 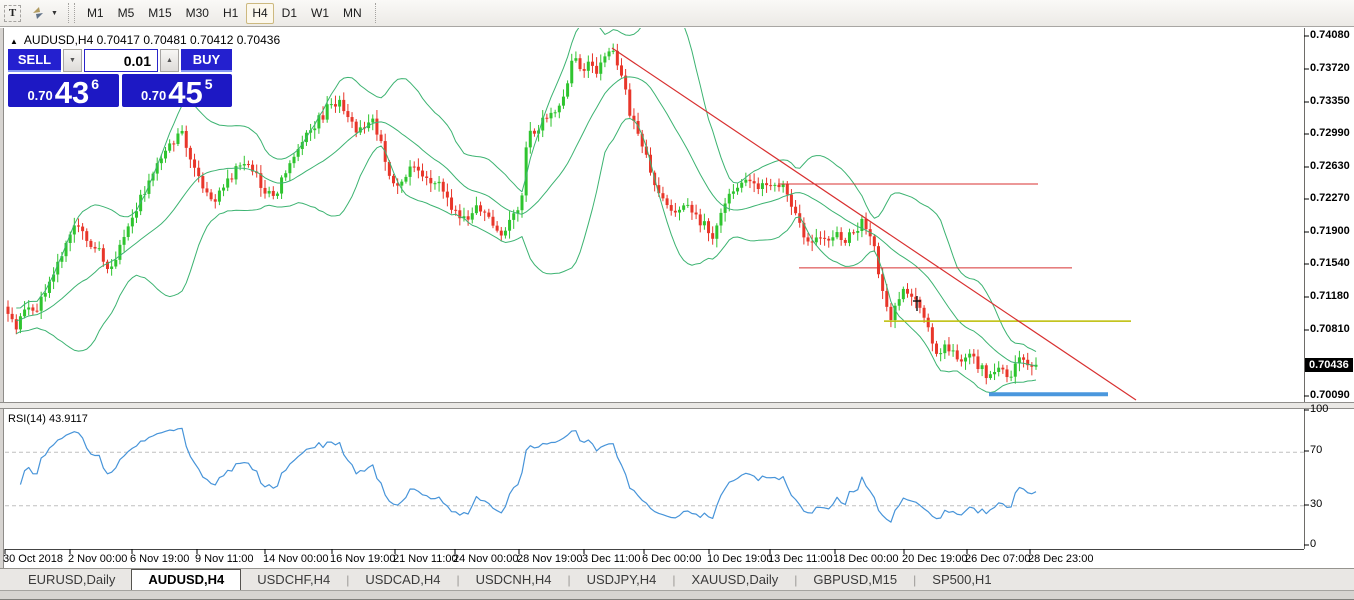 I want to click on one-click-trading-panel: SELL ▼ ▲ BUY 0.70436 0.70455, so click(x=120, y=79).